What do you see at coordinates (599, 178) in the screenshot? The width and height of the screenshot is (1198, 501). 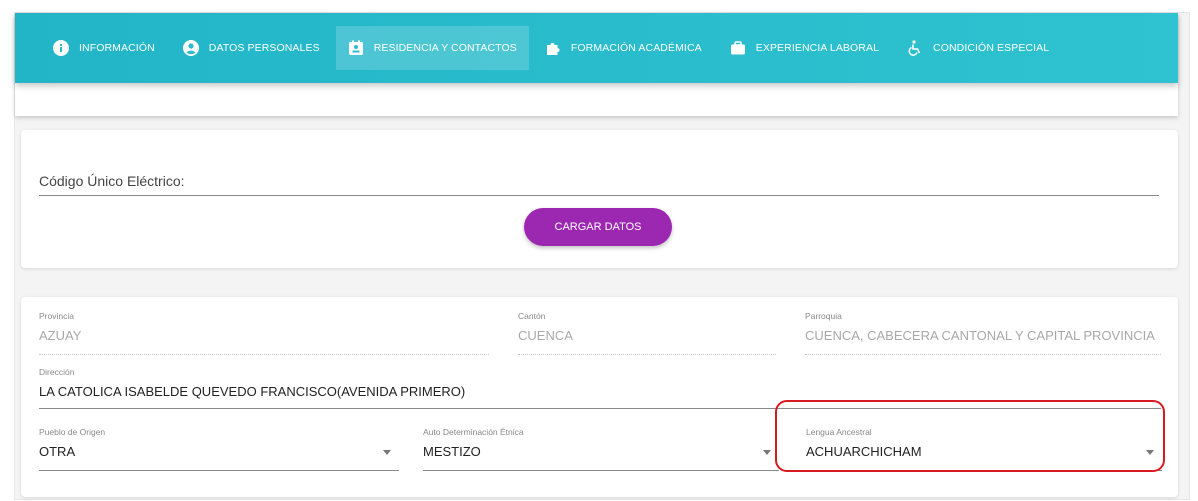 I see `codigo-unico-field: Código Único Eléctrico:` at bounding box center [599, 178].